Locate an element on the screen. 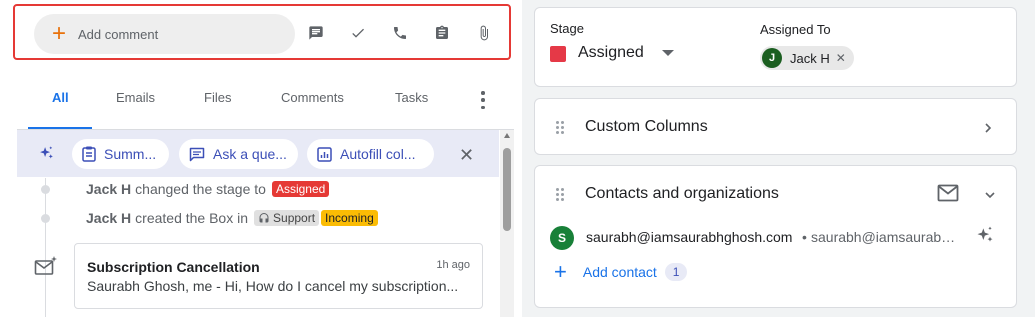  comment-composer: + Add comment is located at coordinates (262, 32).